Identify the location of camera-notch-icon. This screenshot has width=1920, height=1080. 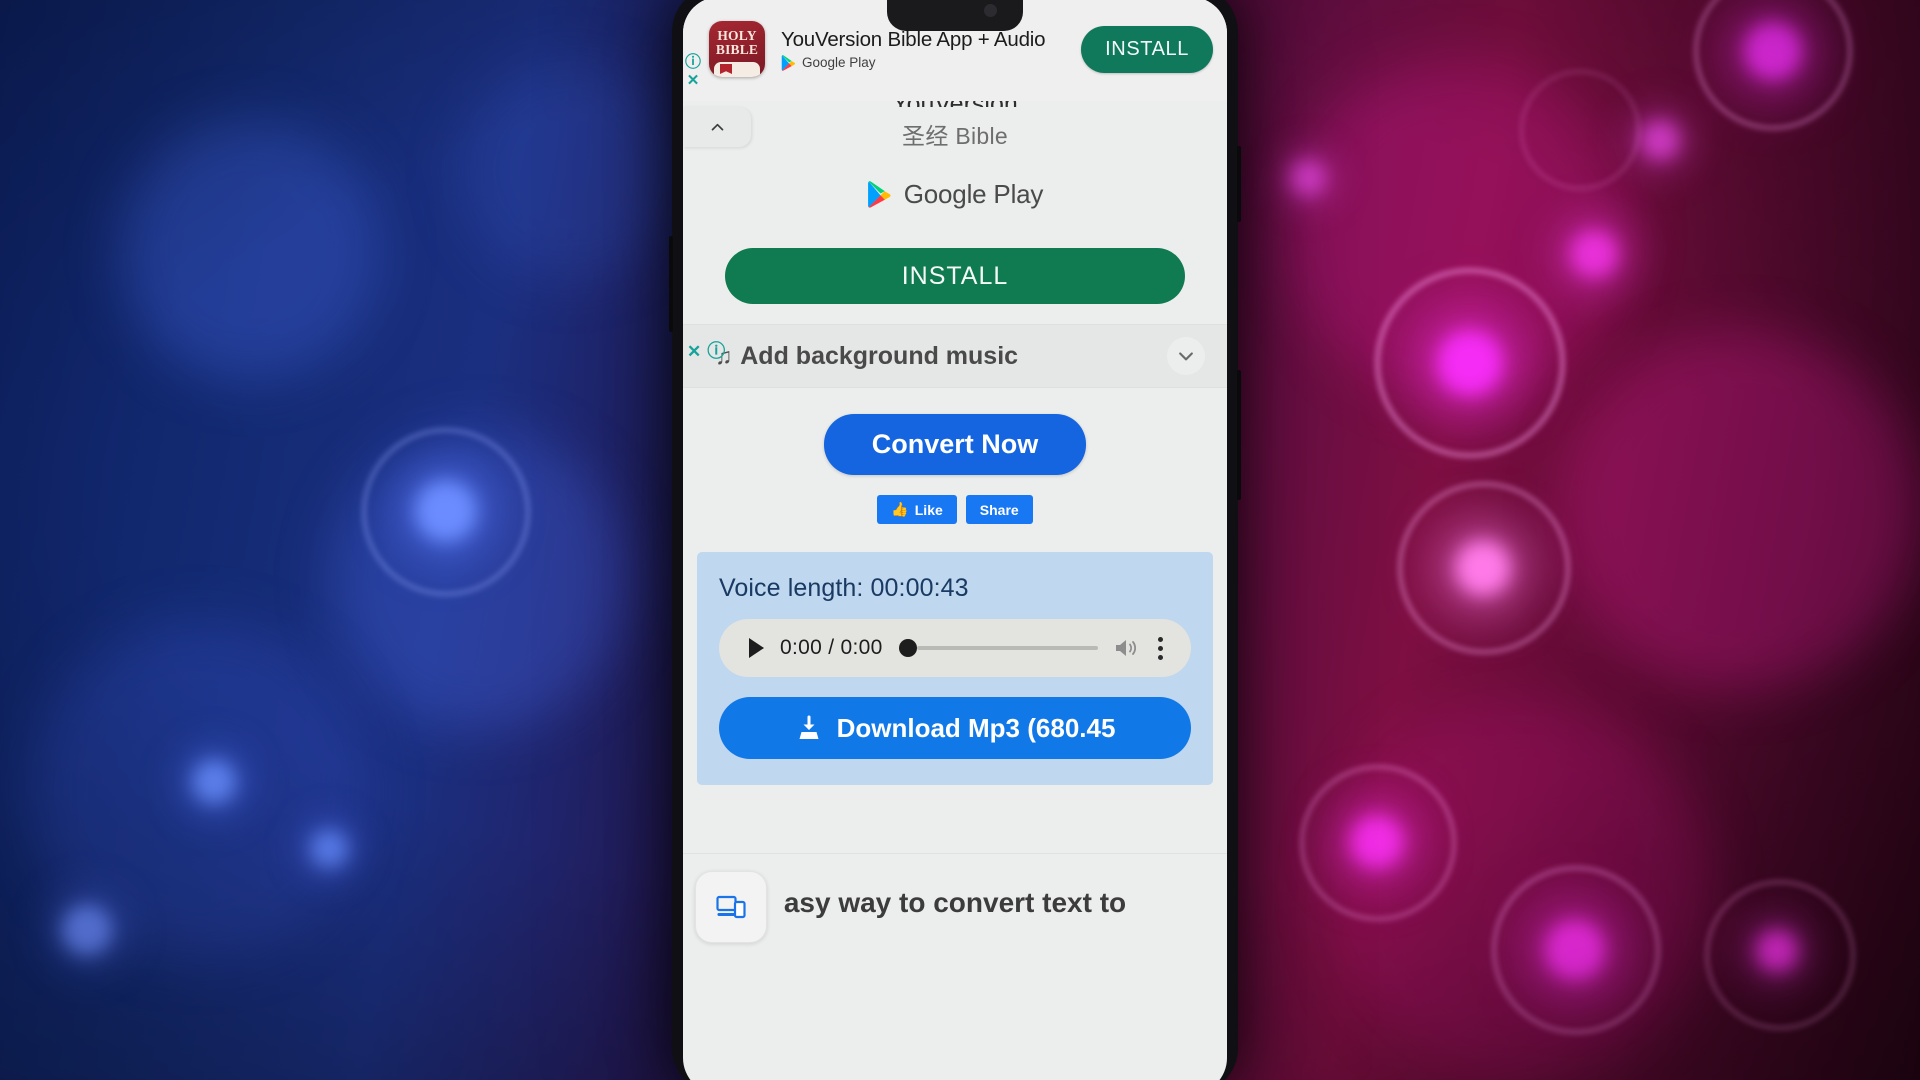
(955, 15).